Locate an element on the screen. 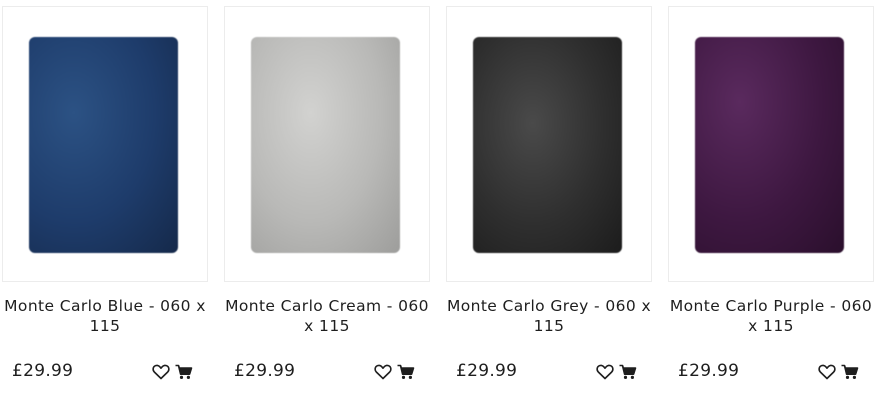  product-title: Monte Carlo Grey - 060 x 115 is located at coordinates (549, 316).